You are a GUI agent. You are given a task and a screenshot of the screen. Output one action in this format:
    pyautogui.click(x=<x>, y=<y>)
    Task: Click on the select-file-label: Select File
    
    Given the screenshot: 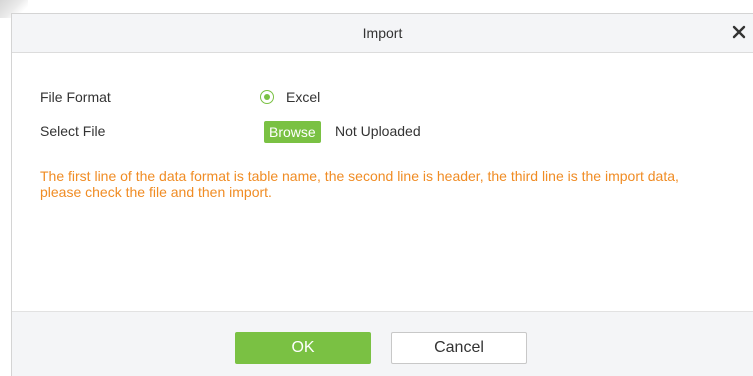 What is the action you would take?
    pyautogui.click(x=73, y=131)
    